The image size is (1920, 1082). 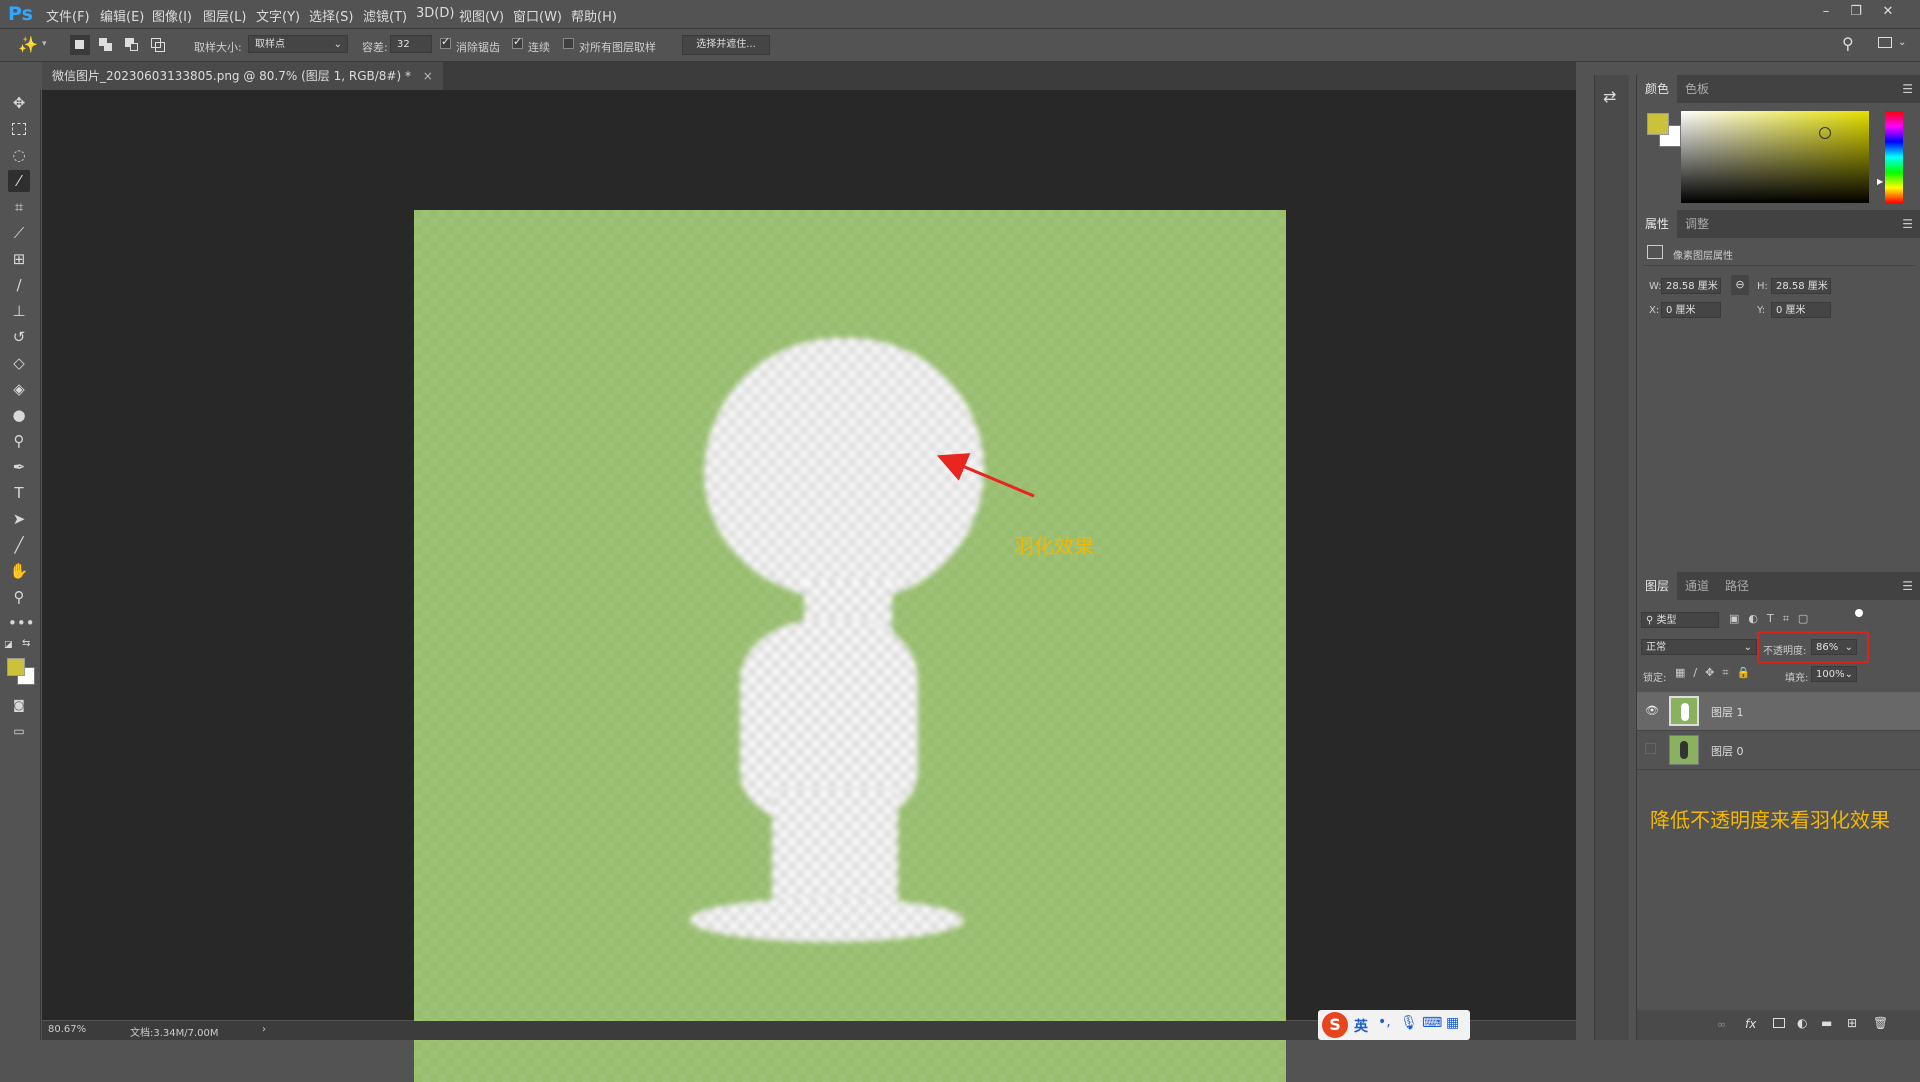 I want to click on menu-window: 窗口(W), so click(x=537, y=15).